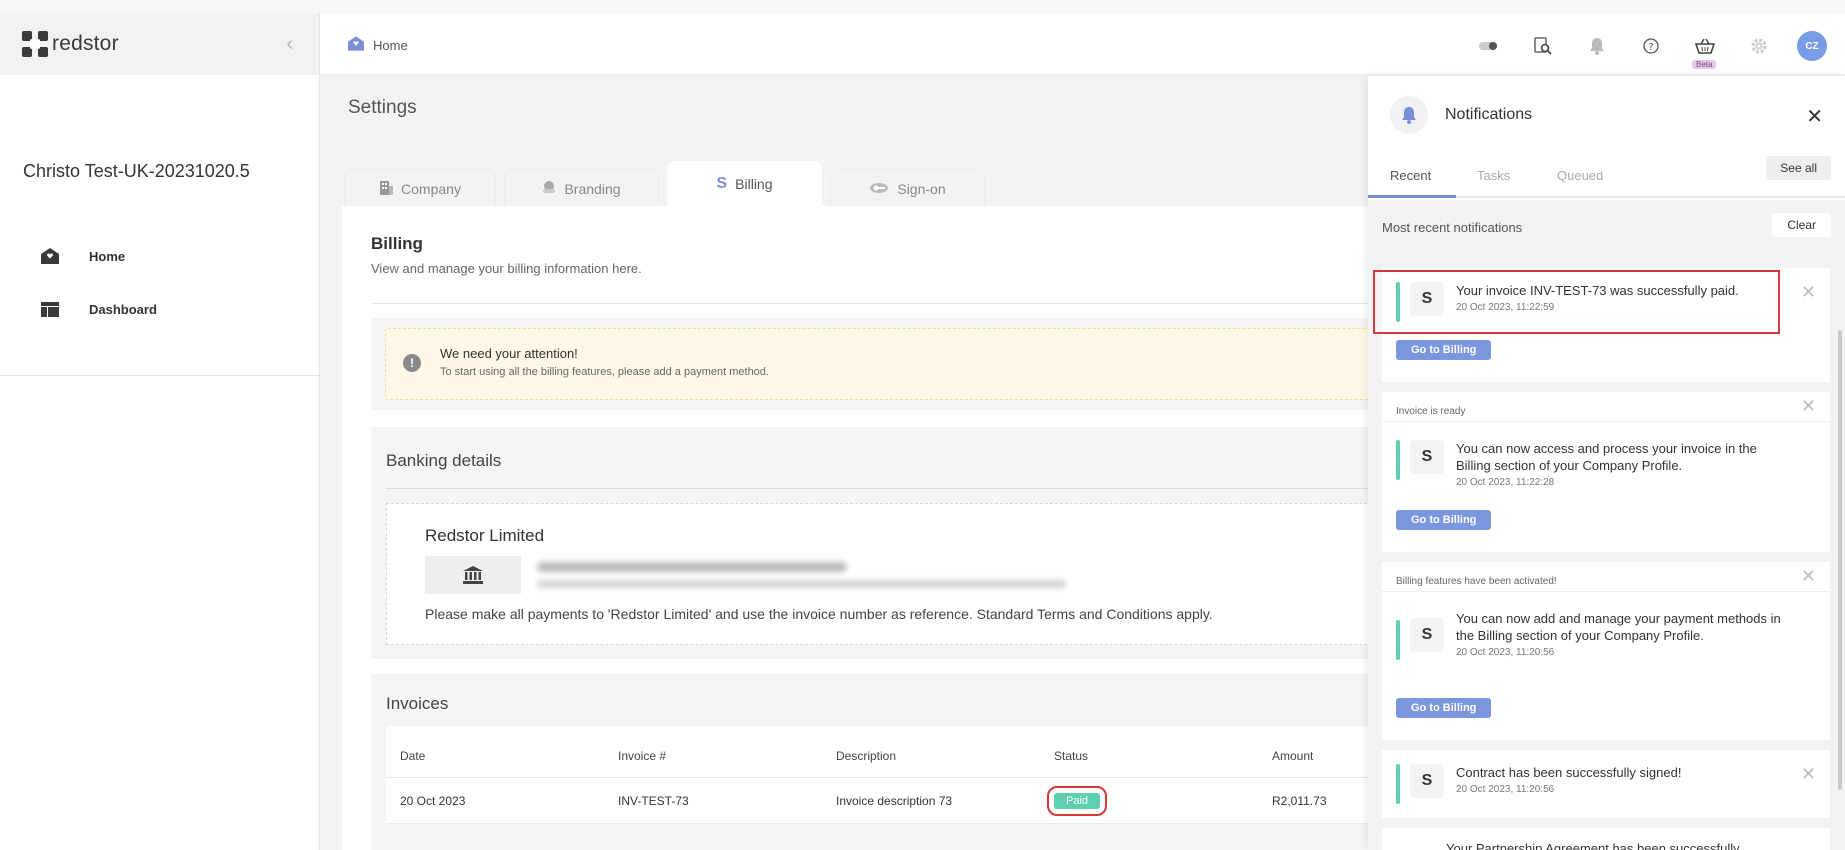  What do you see at coordinates (107, 256) in the screenshot?
I see `sidebar-item-label: Home` at bounding box center [107, 256].